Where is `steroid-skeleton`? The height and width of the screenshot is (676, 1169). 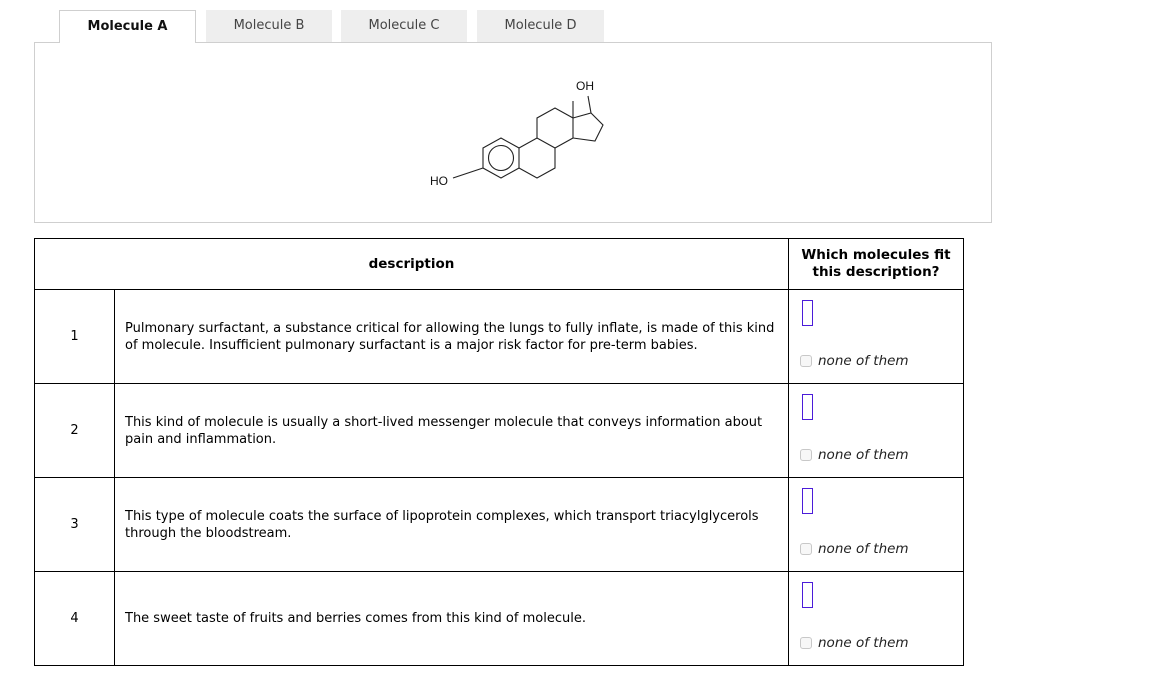 steroid-skeleton is located at coordinates (528, 137).